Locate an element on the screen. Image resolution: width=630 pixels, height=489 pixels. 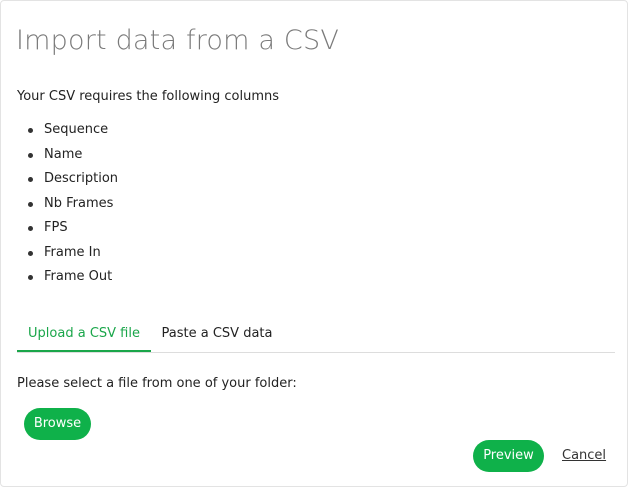
cancel-link: Cancel is located at coordinates (584, 455).